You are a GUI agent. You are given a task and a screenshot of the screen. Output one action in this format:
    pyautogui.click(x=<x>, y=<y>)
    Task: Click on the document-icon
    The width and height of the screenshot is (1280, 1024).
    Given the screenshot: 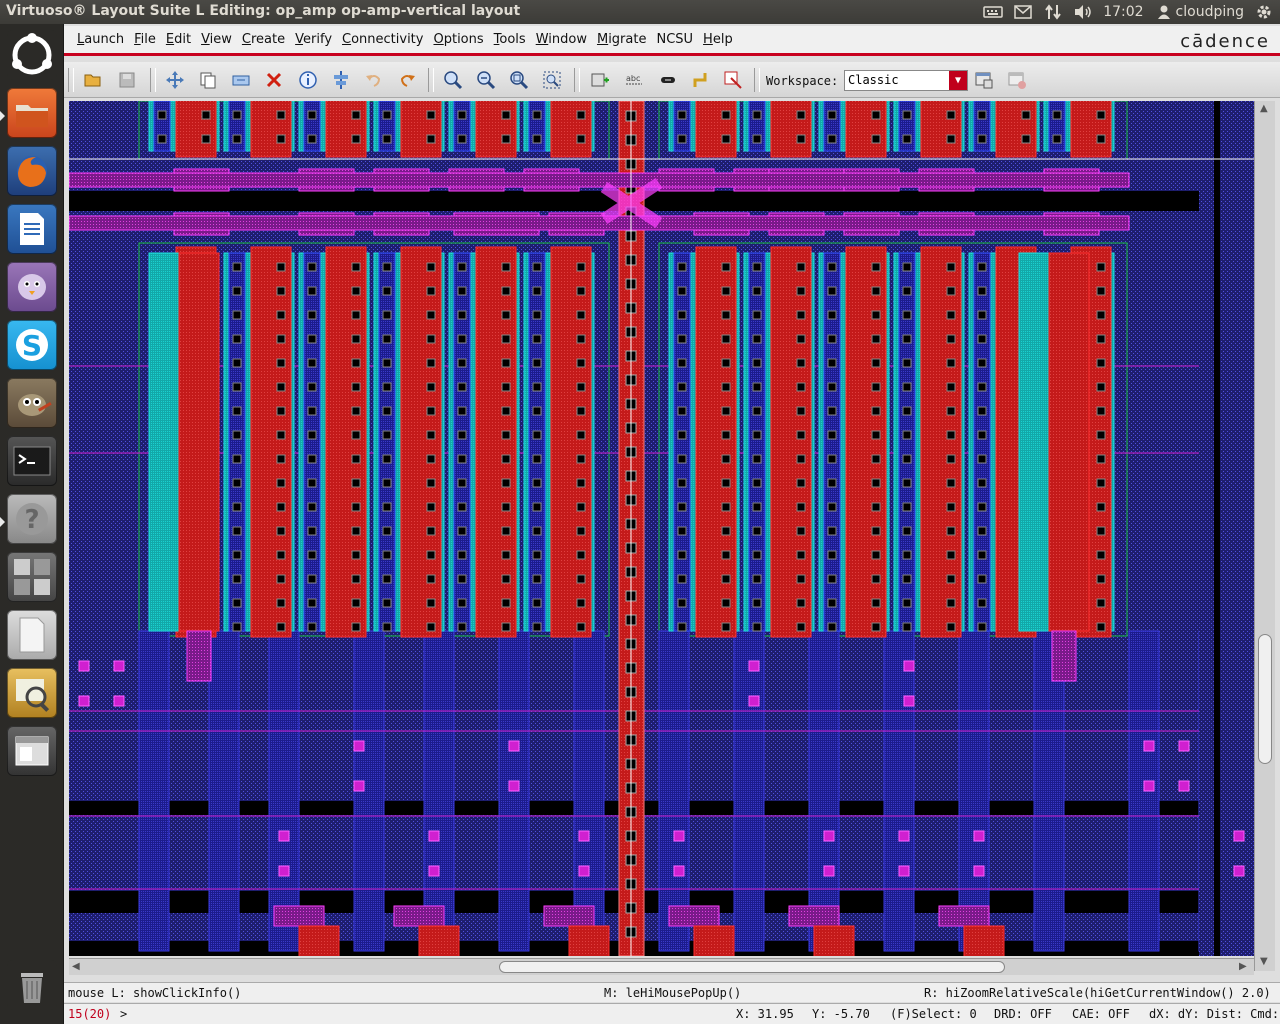 What is the action you would take?
    pyautogui.click(x=32, y=635)
    